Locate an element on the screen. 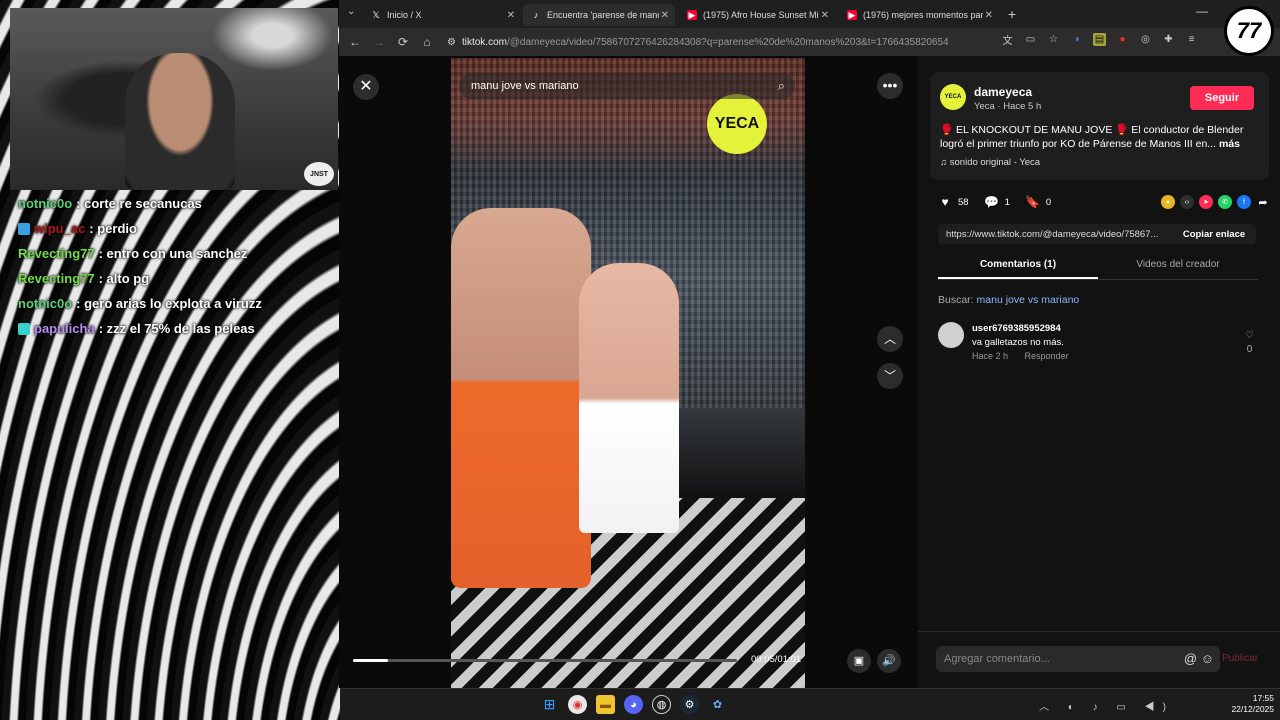 The image size is (1280, 720). close-button: ✕ is located at coordinates (366, 87).